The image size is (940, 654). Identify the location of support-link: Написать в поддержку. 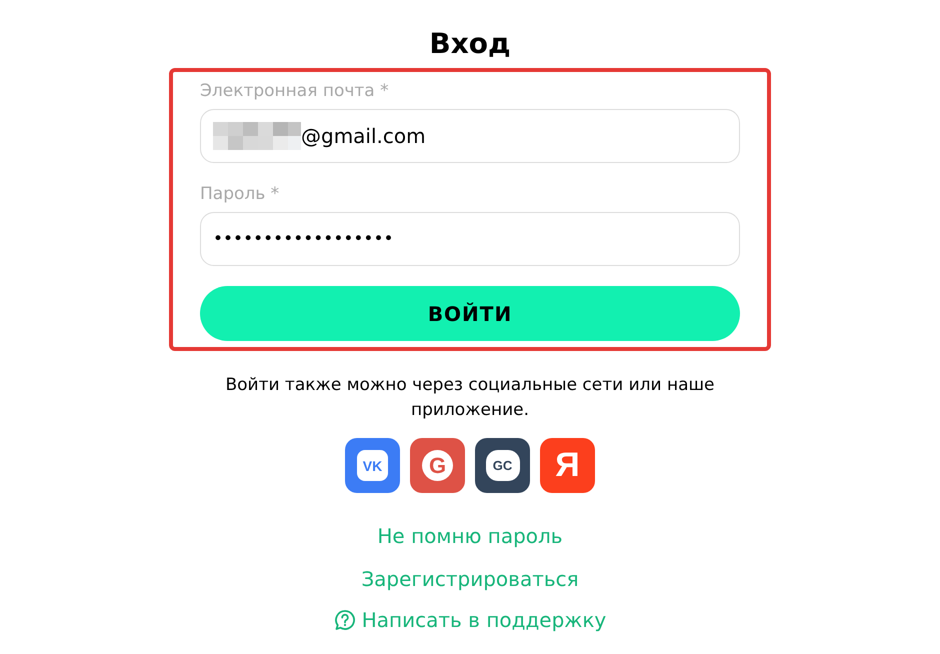
(470, 620).